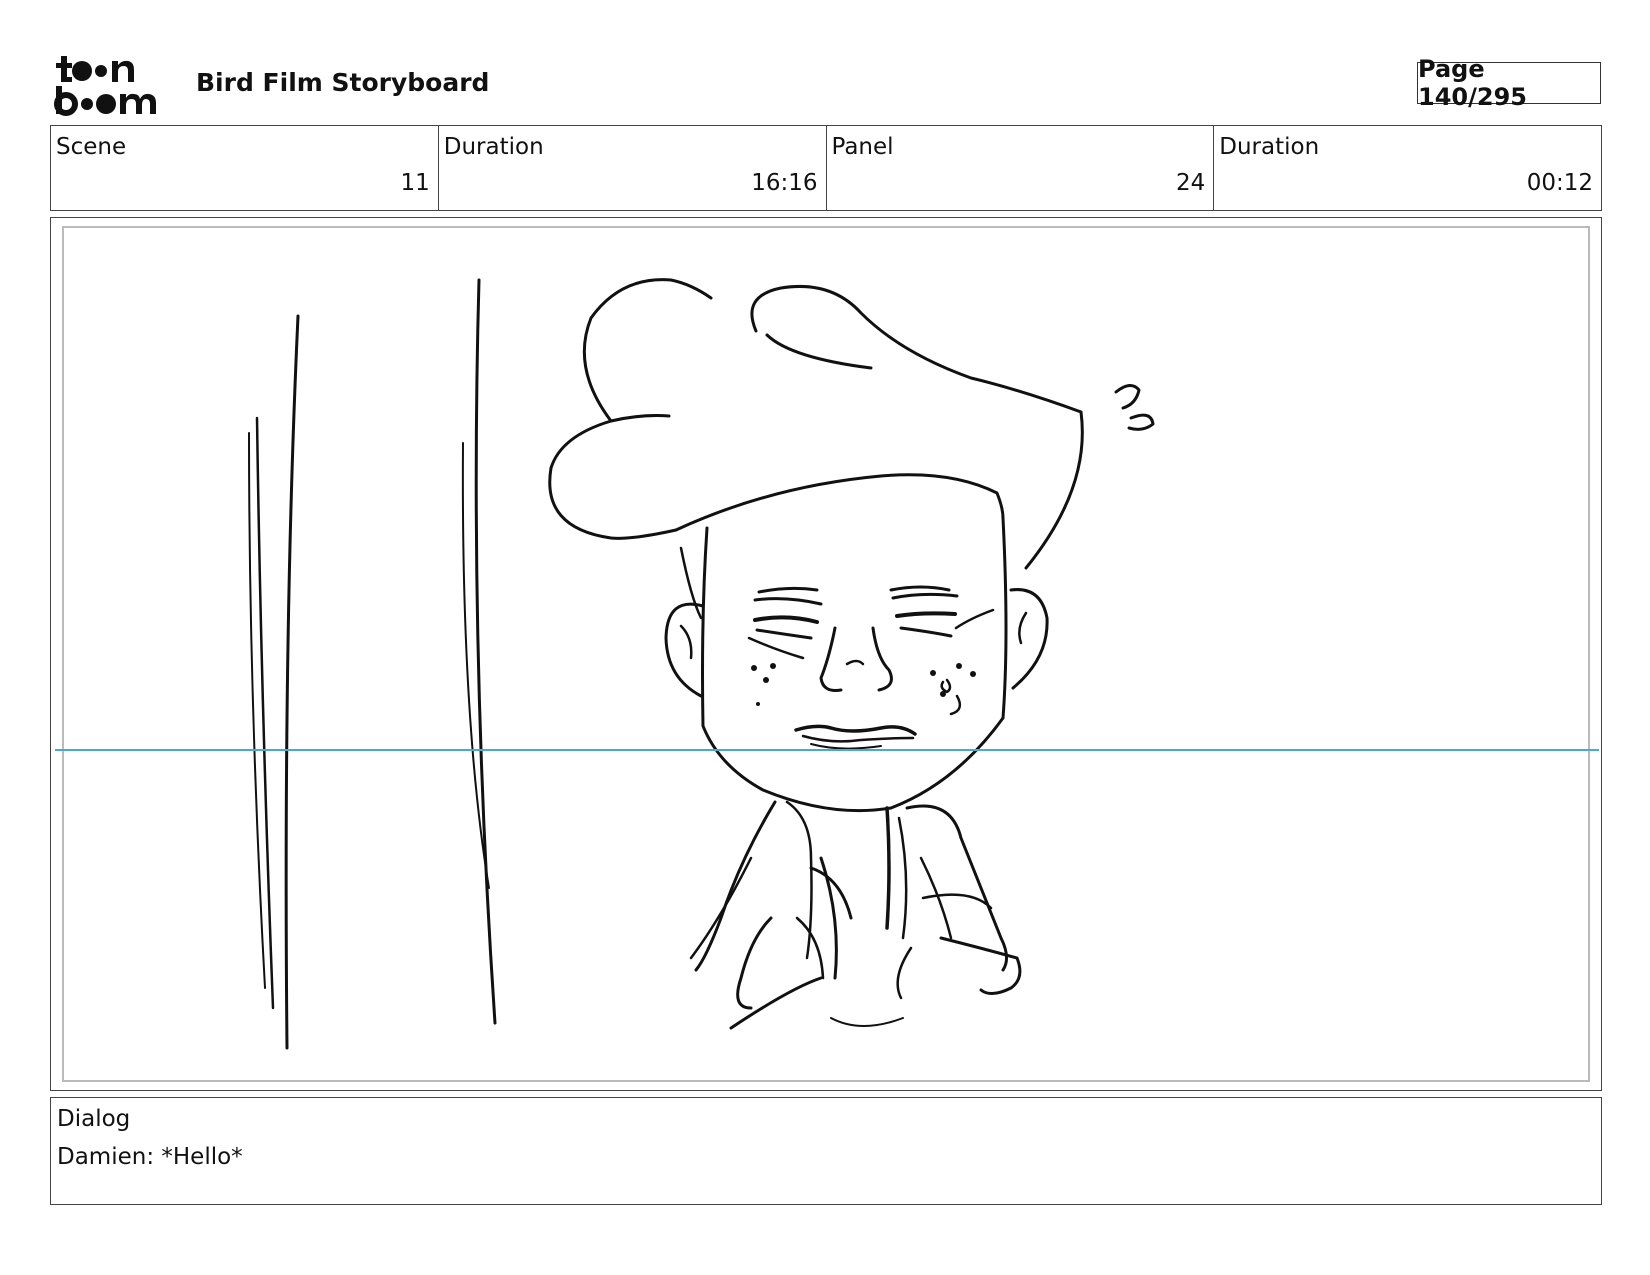  Describe the element at coordinates (415, 183) in the screenshot. I see `scene-value: 11` at that location.